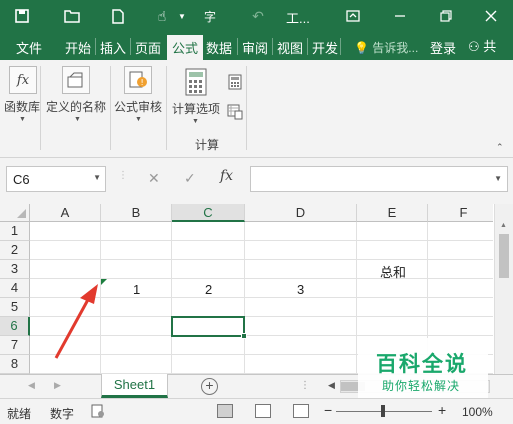  Describe the element at coordinates (76, 321) in the screenshot. I see `annotation-arrow-icon` at that location.